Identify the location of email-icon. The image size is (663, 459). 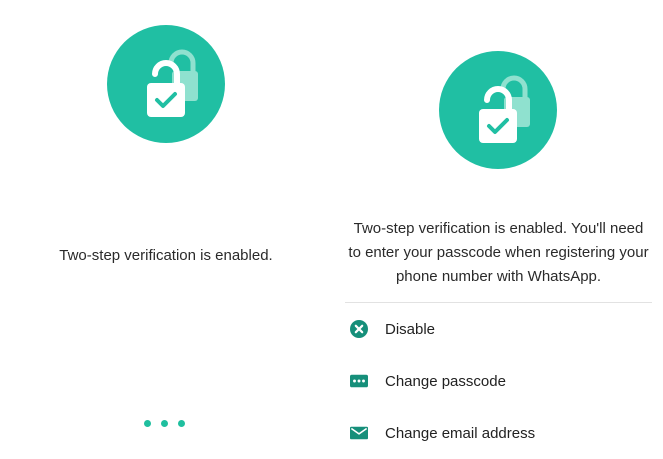
(359, 433).